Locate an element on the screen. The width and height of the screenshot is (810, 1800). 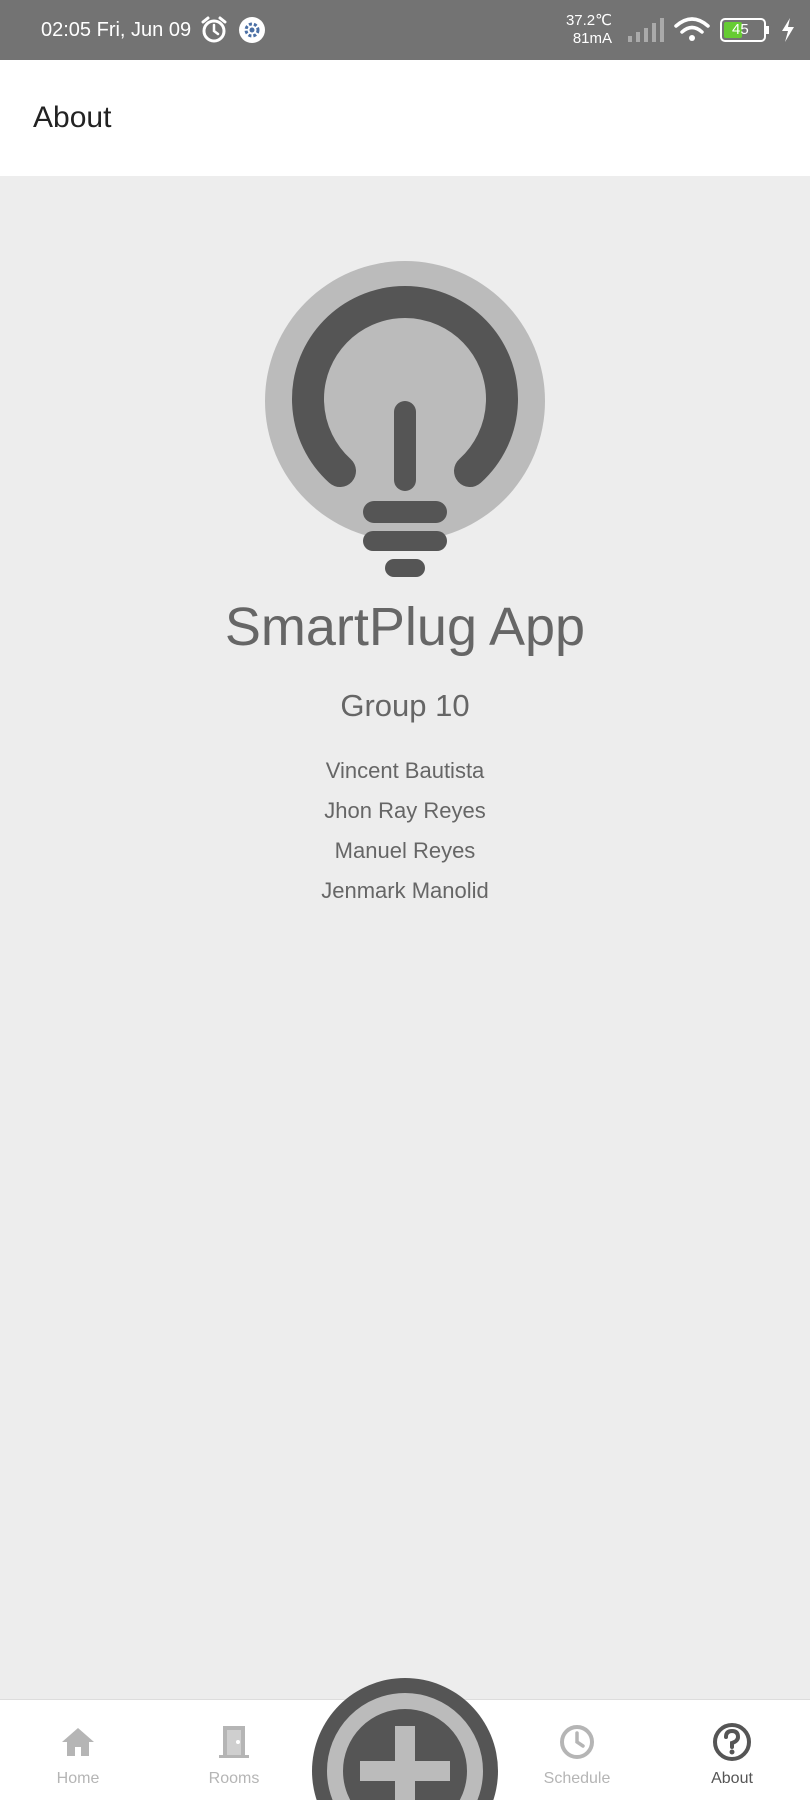
battery-indicator: 45 is located at coordinates (745, 30).